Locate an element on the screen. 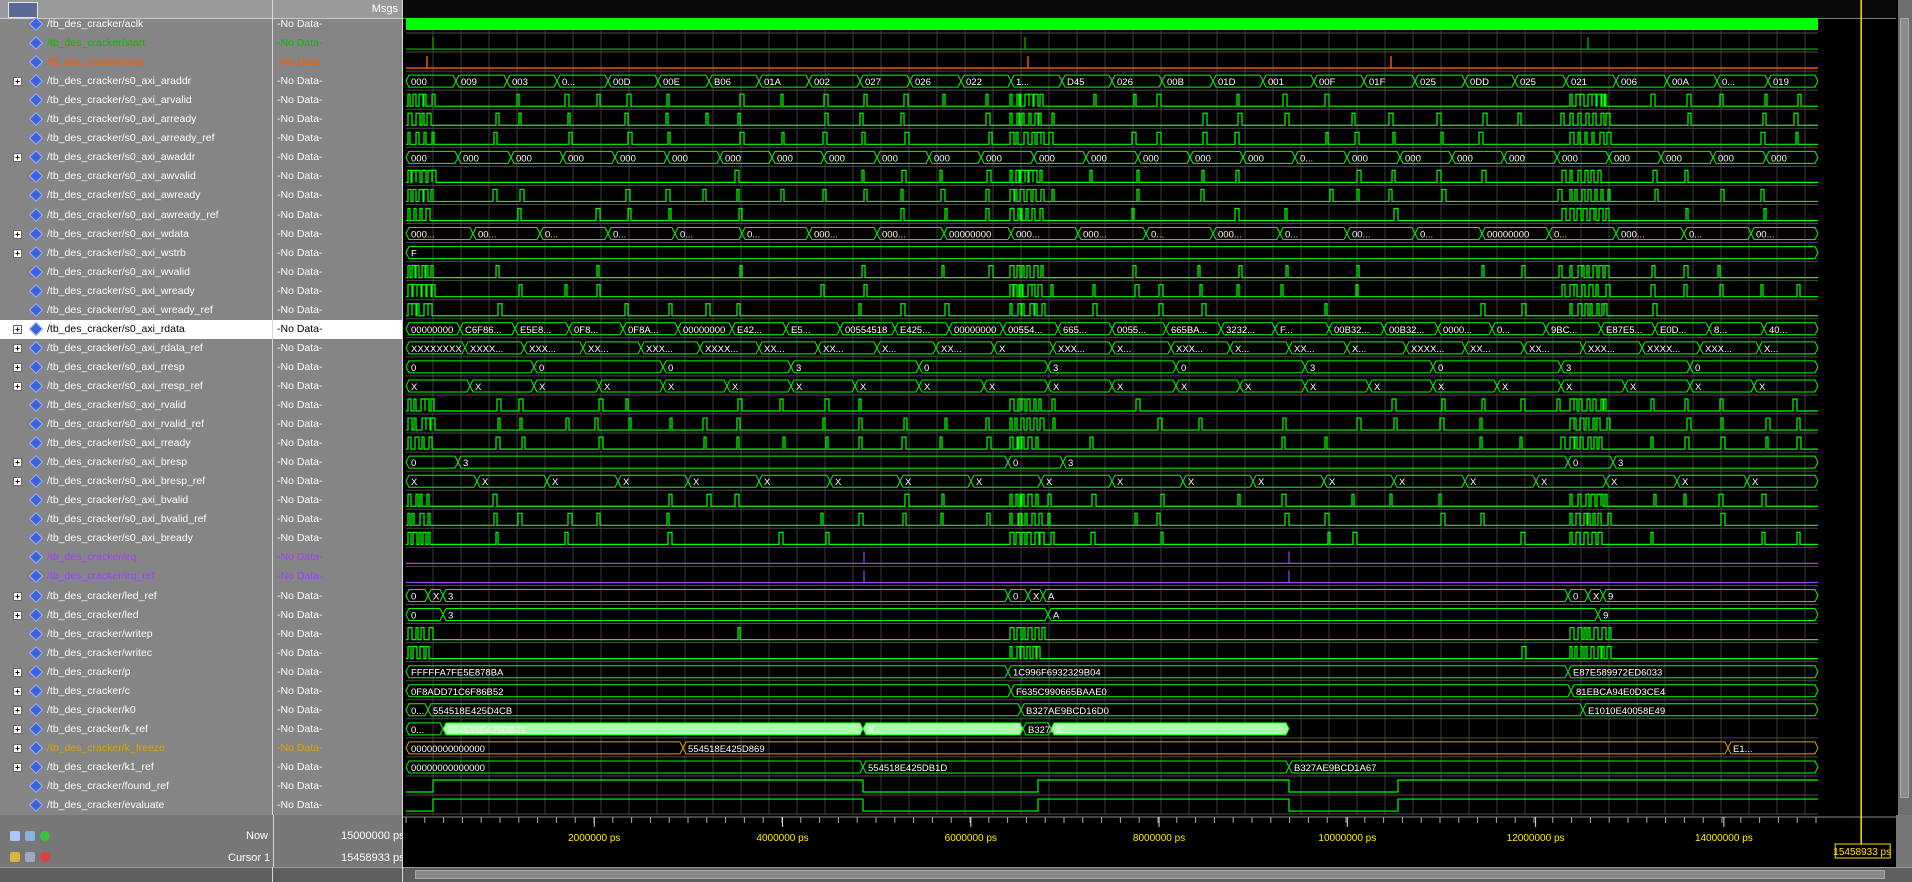 This screenshot has height=882, width=1912. signal-row: /tb_des_cracker/s0_axi_bvalid is located at coordinates (136, 500).